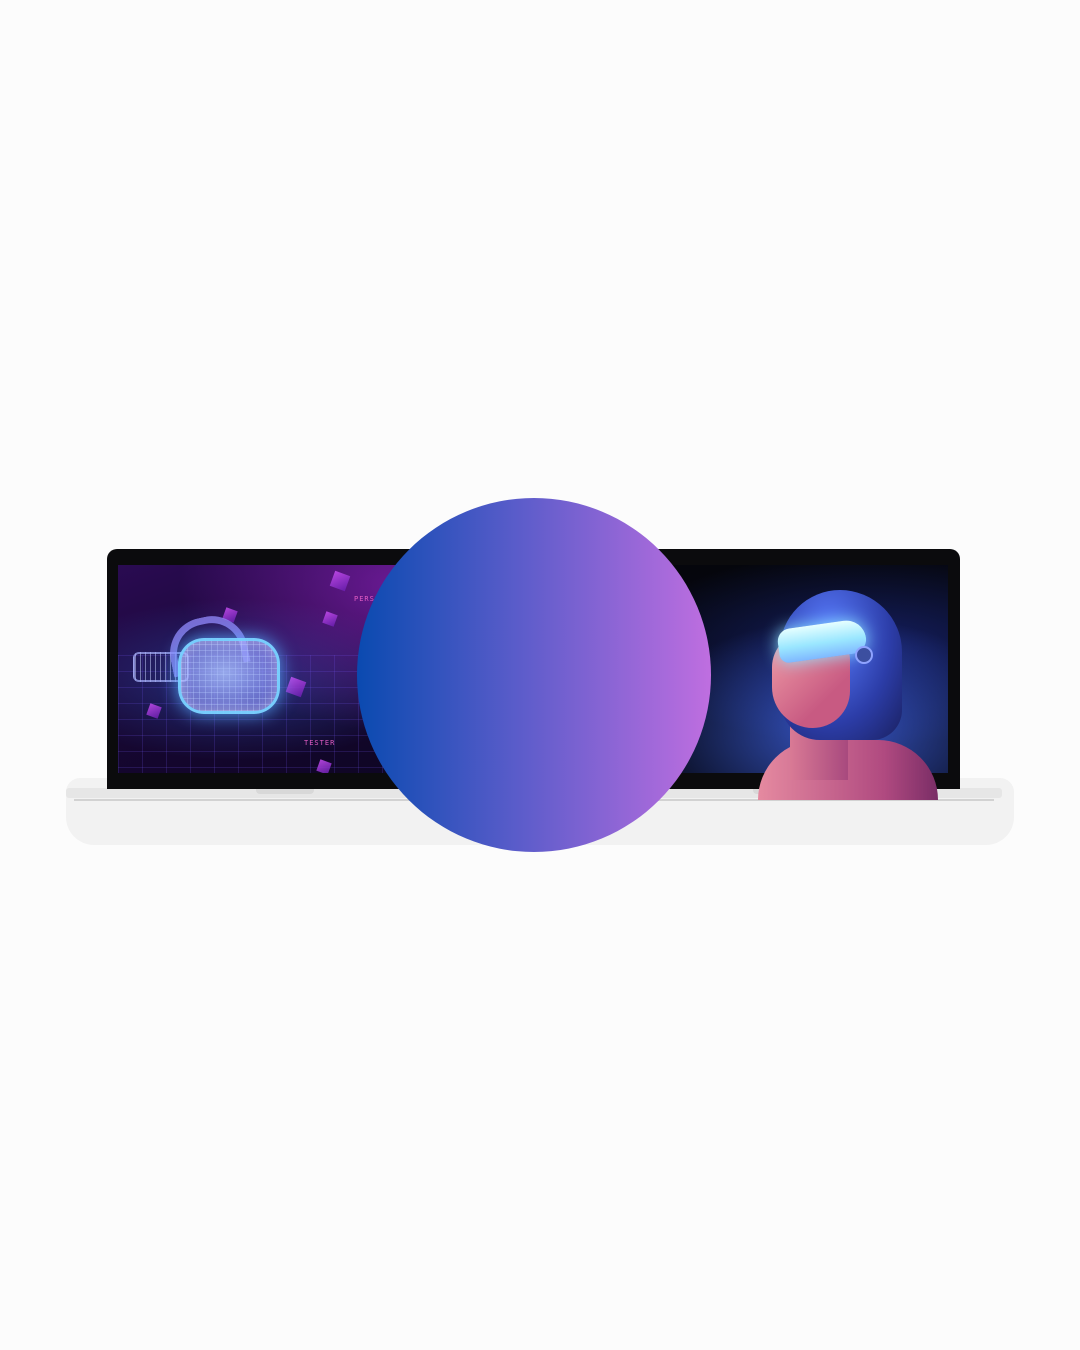  I want to click on visor-clip, so click(864, 655).